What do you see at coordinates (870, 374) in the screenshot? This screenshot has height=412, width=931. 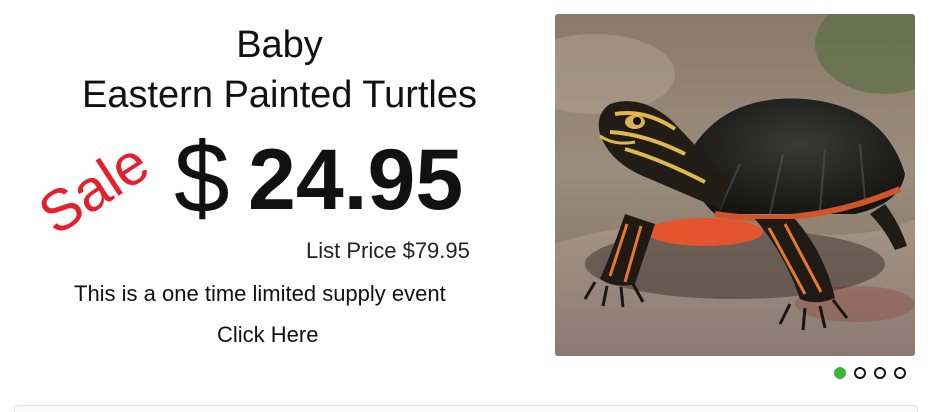 I see `carousel-pagination` at bounding box center [870, 374].